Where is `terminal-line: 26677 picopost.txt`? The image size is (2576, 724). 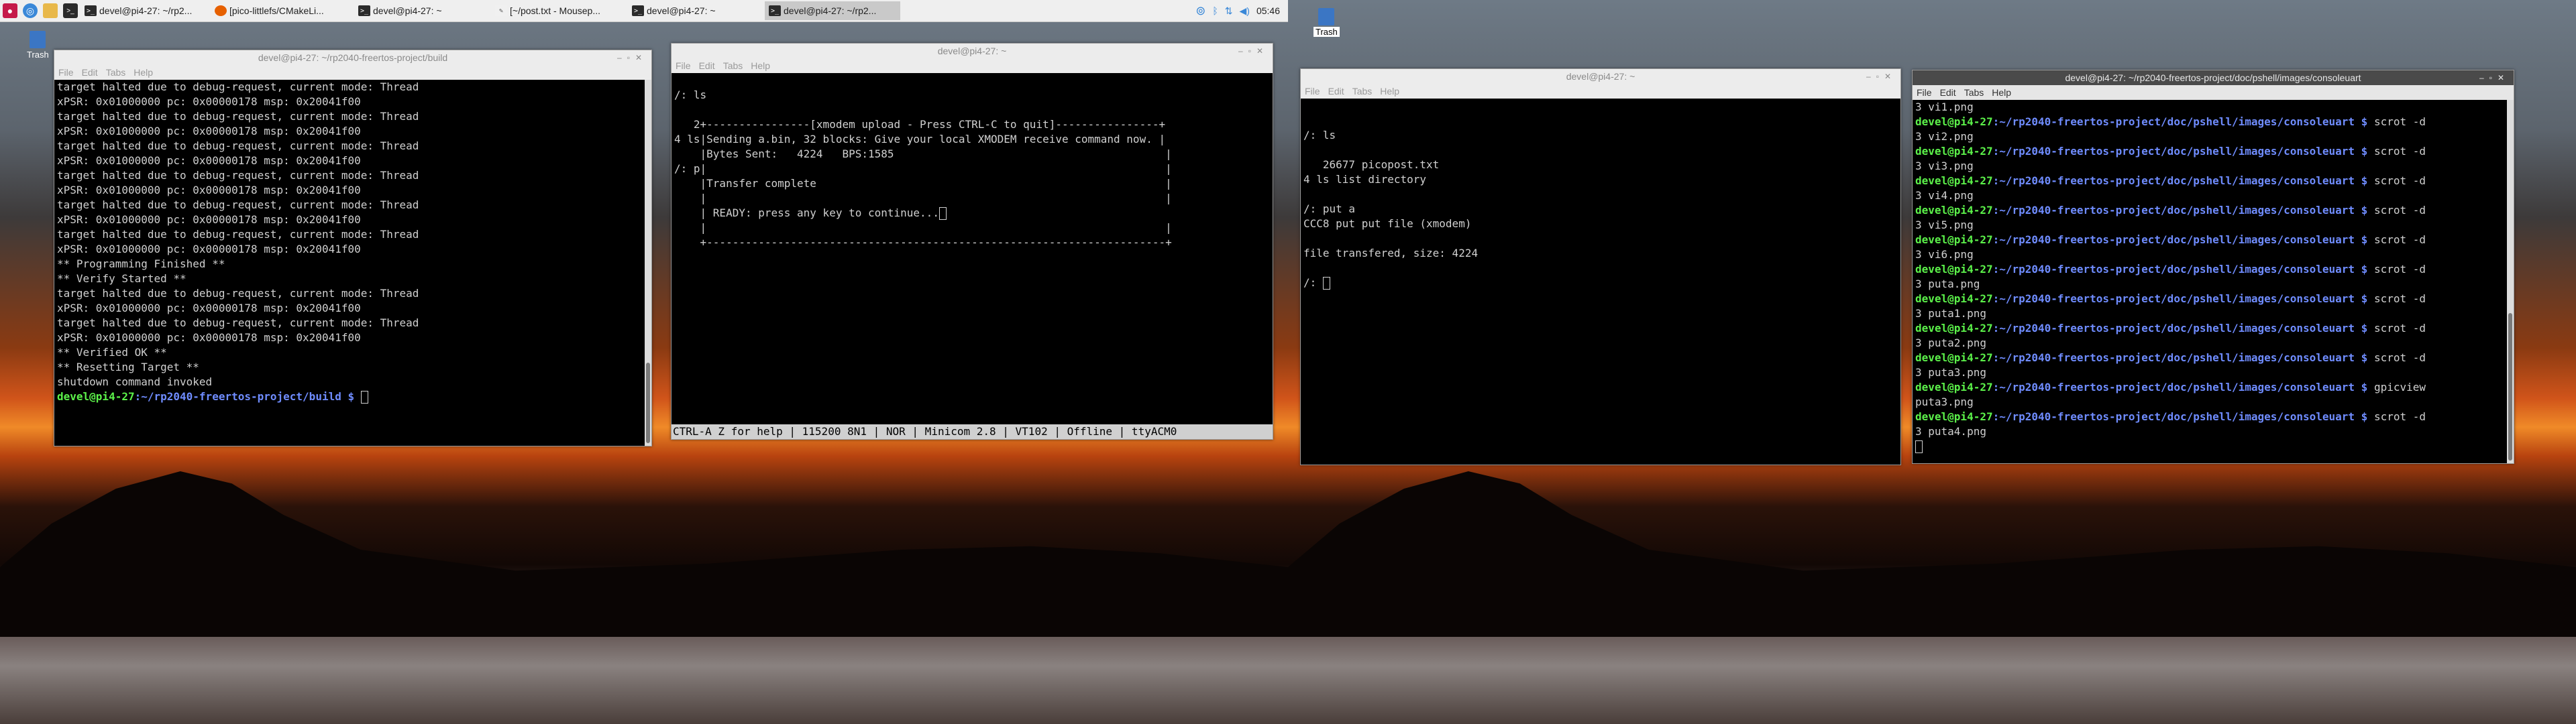
terminal-line: 26677 picopost.txt is located at coordinates (1371, 164).